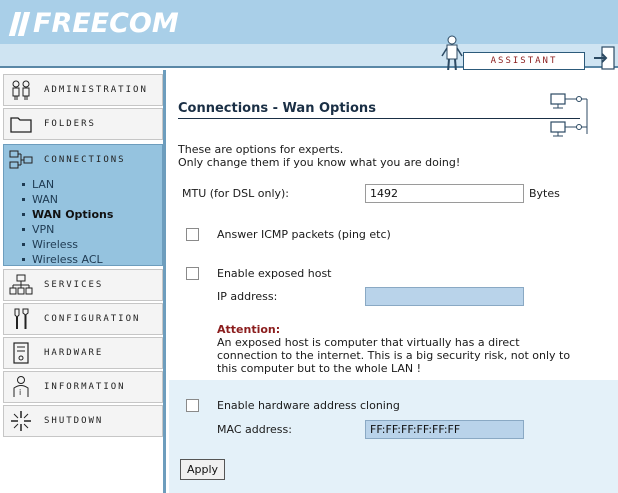  What do you see at coordinates (21, 353) in the screenshot?
I see `hardware-icon` at bounding box center [21, 353].